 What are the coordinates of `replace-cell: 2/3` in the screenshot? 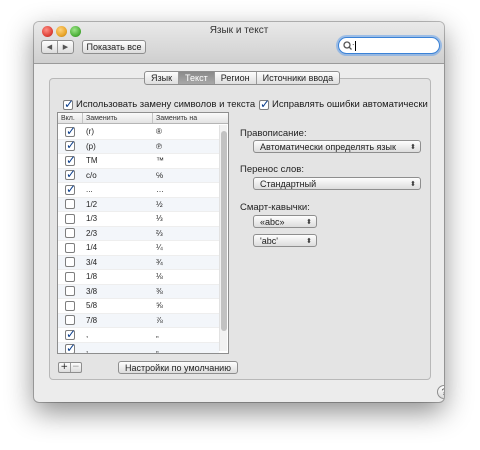 It's located at (117, 233).